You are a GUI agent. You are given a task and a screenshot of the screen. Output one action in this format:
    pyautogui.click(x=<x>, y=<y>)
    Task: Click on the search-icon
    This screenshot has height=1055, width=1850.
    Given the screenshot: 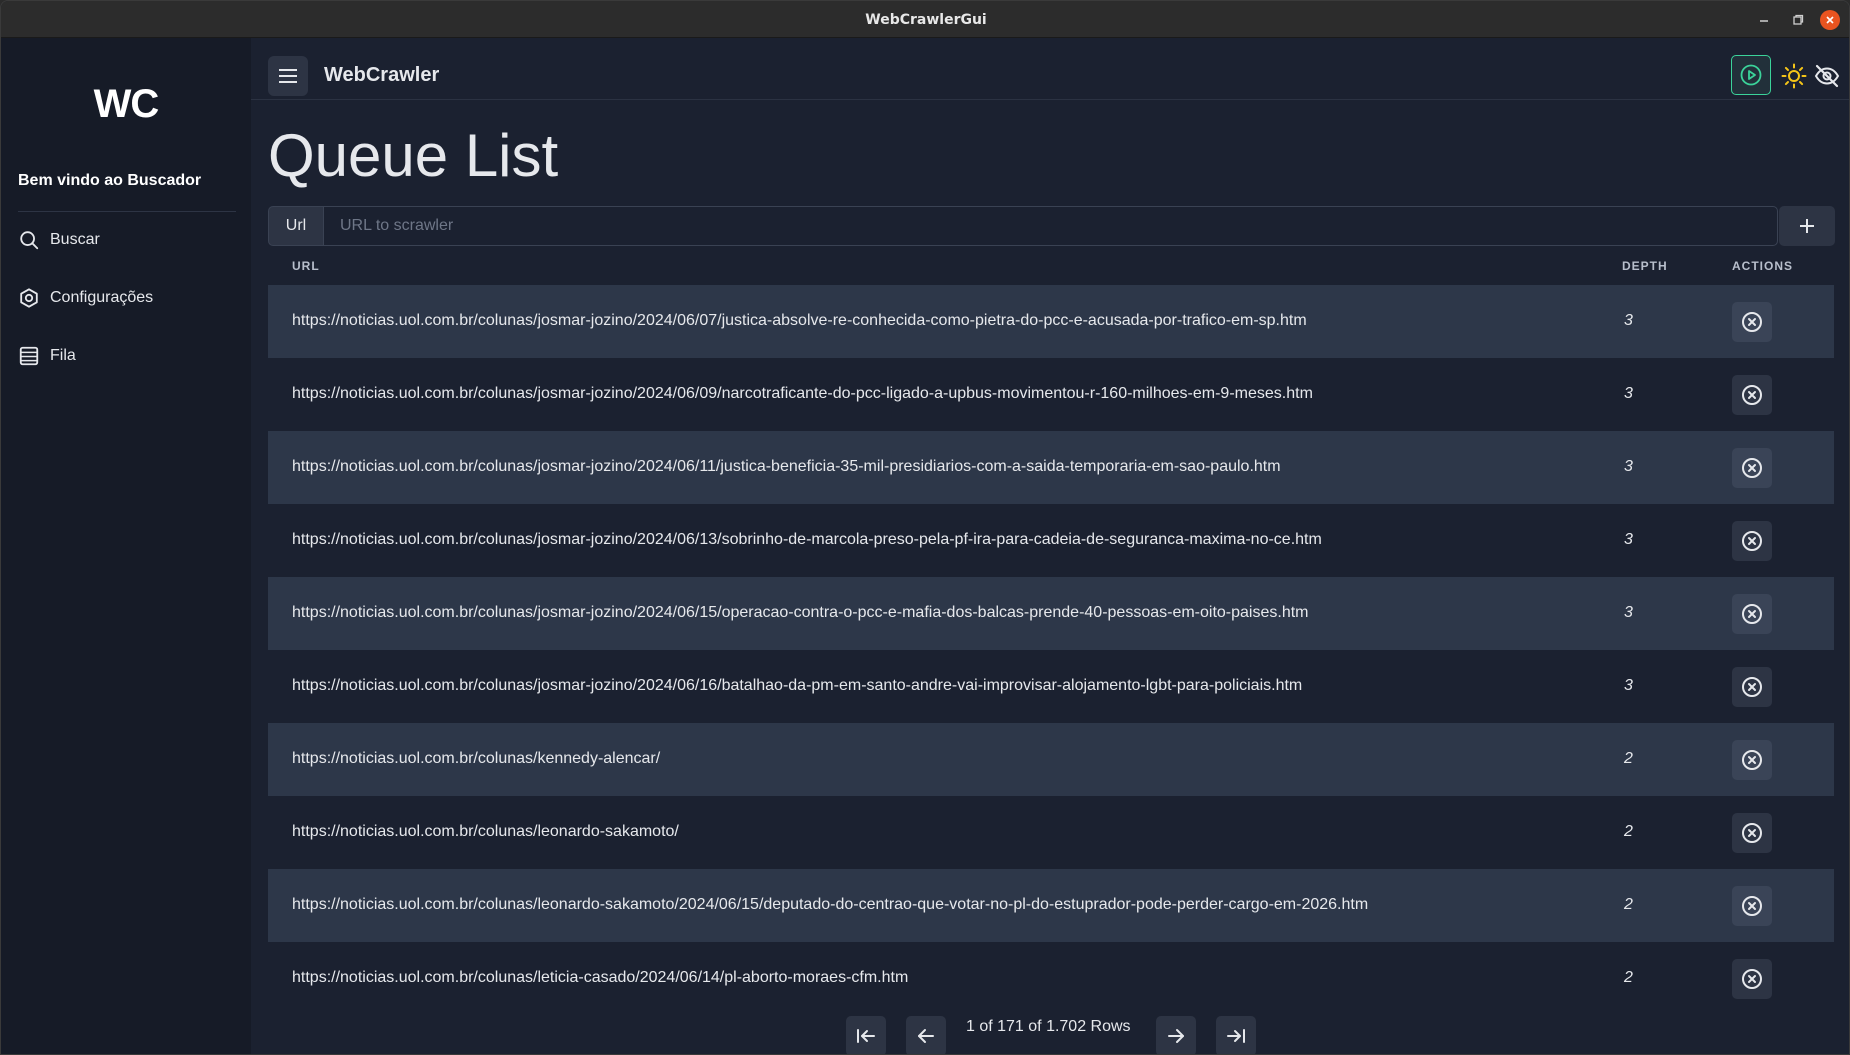 What is the action you would take?
    pyautogui.click(x=29, y=240)
    